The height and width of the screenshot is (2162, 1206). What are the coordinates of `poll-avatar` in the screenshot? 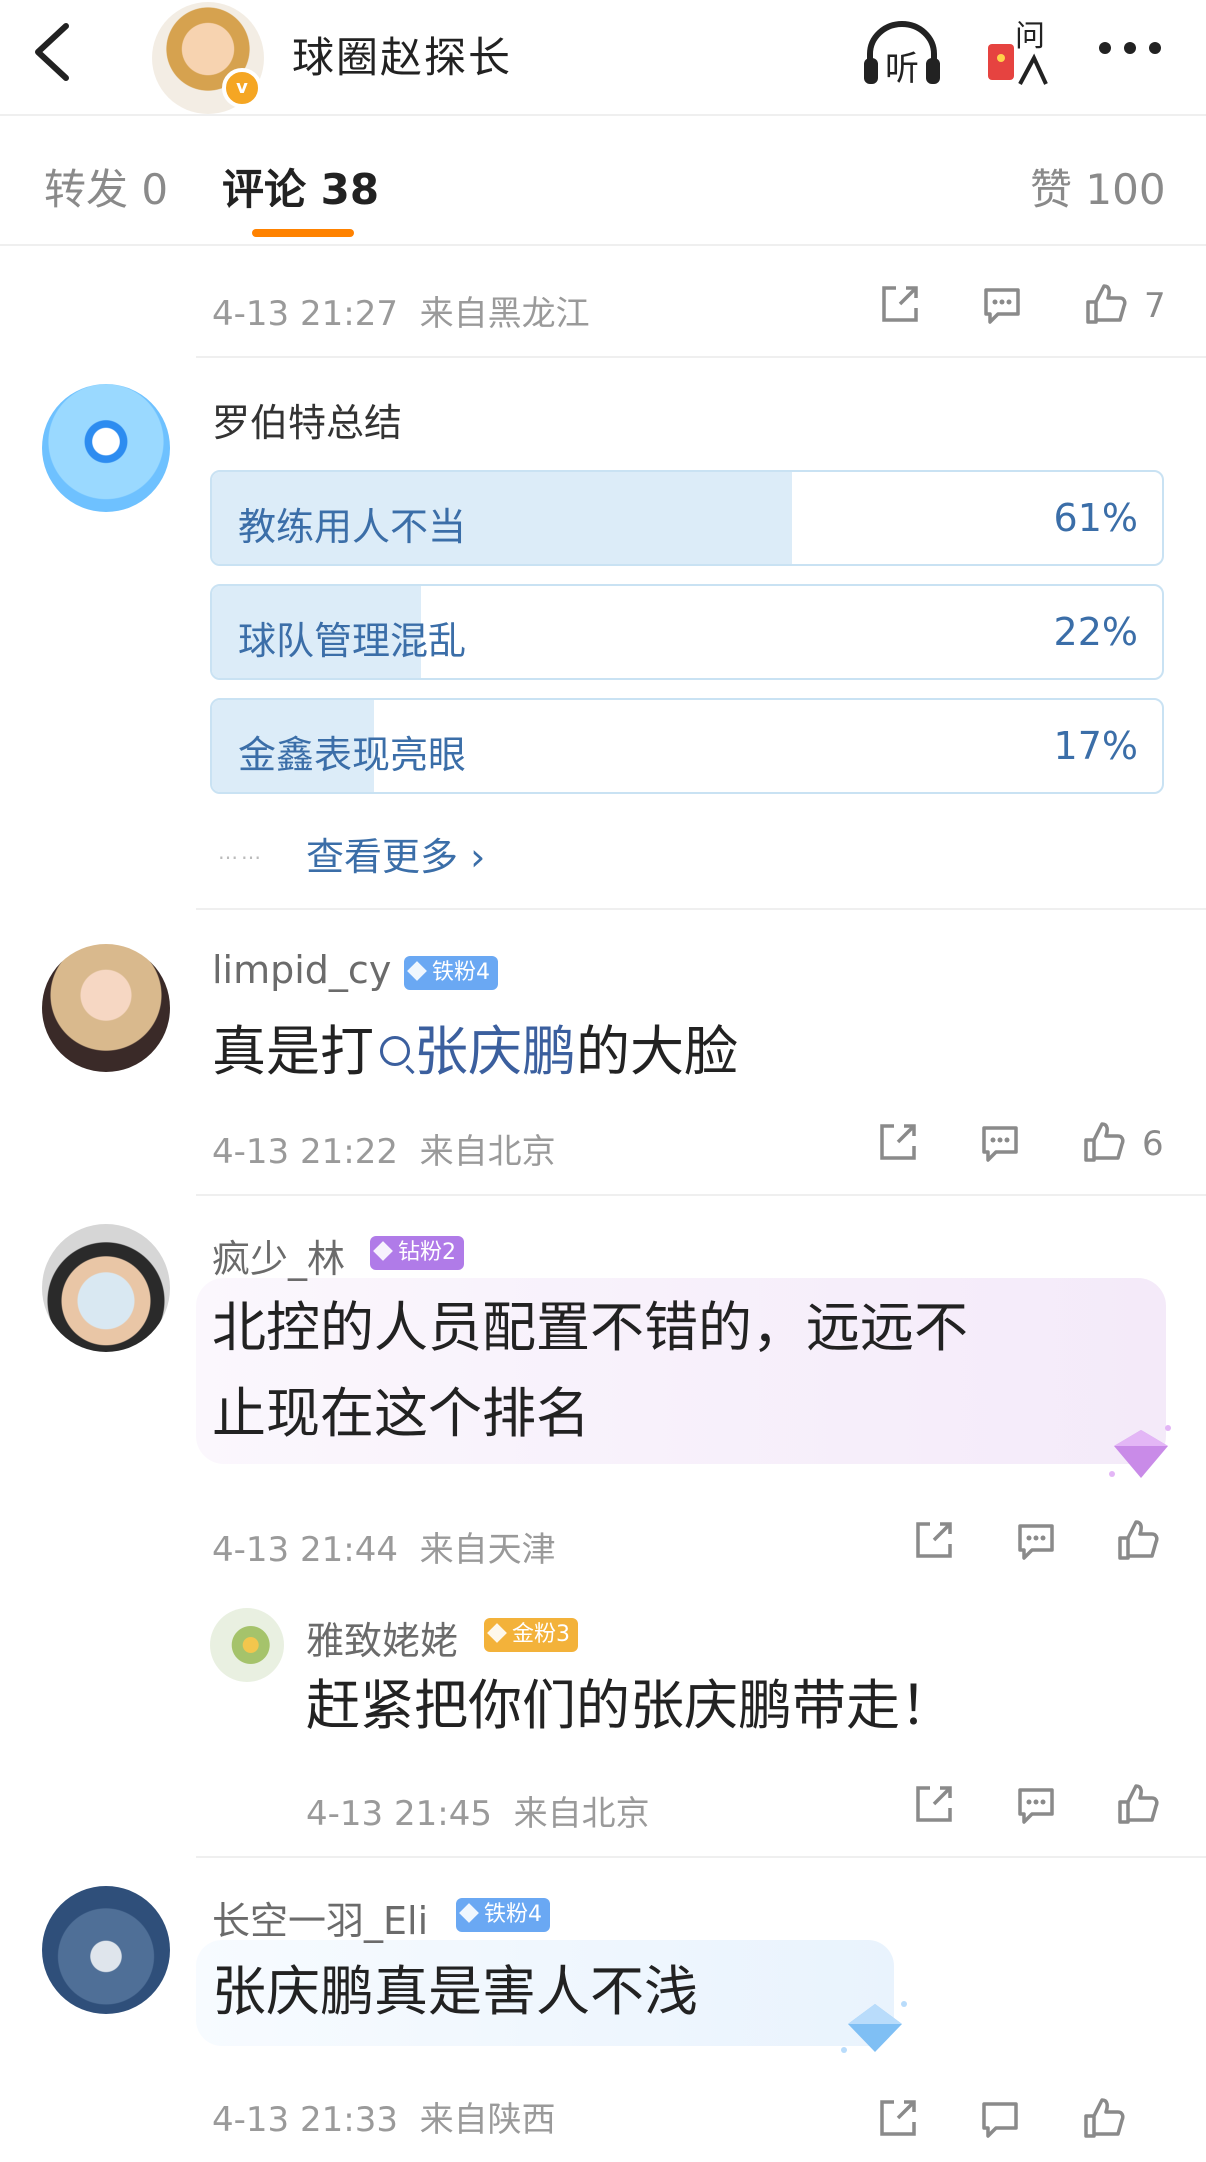 It's located at (106, 448).